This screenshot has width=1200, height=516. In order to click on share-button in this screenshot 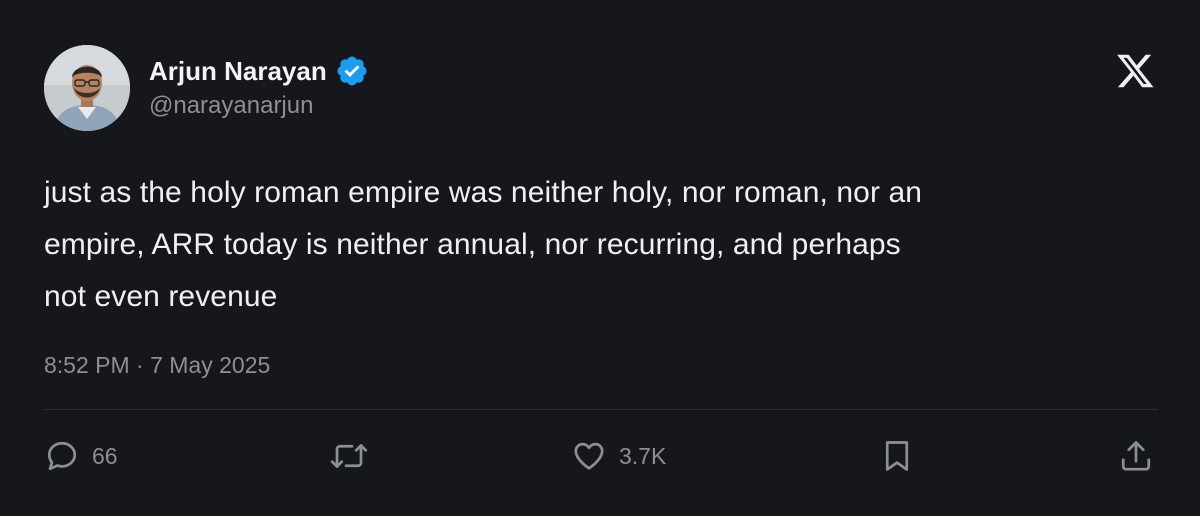, I will do `click(1136, 456)`.